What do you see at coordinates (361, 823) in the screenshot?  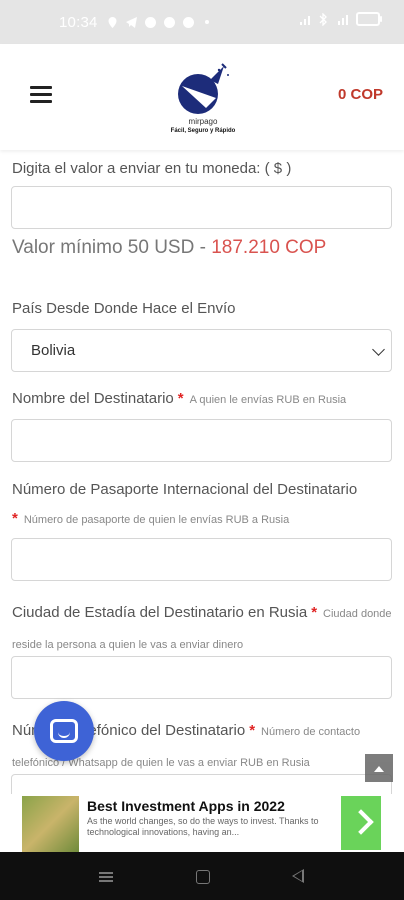 I see `ad-arrow-button` at bounding box center [361, 823].